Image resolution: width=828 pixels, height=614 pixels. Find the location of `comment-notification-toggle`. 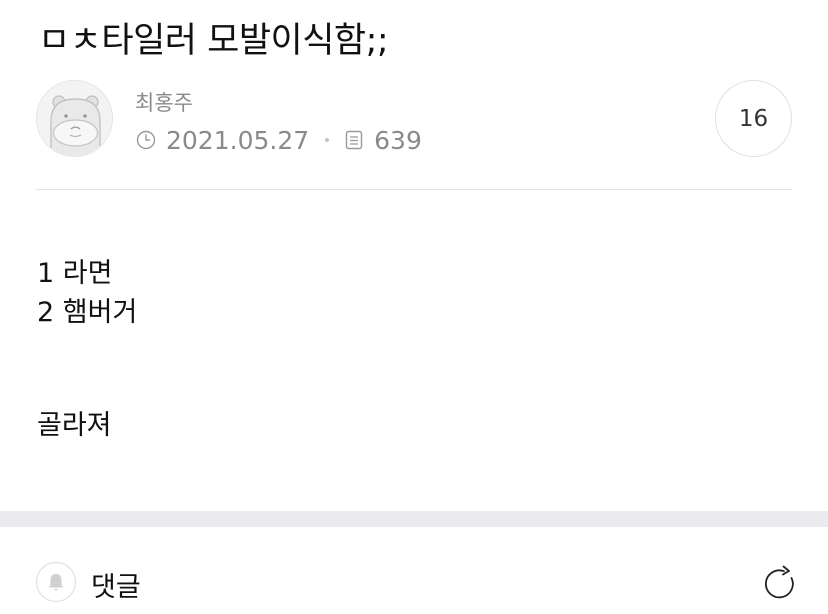

comment-notification-toggle is located at coordinates (56, 582).